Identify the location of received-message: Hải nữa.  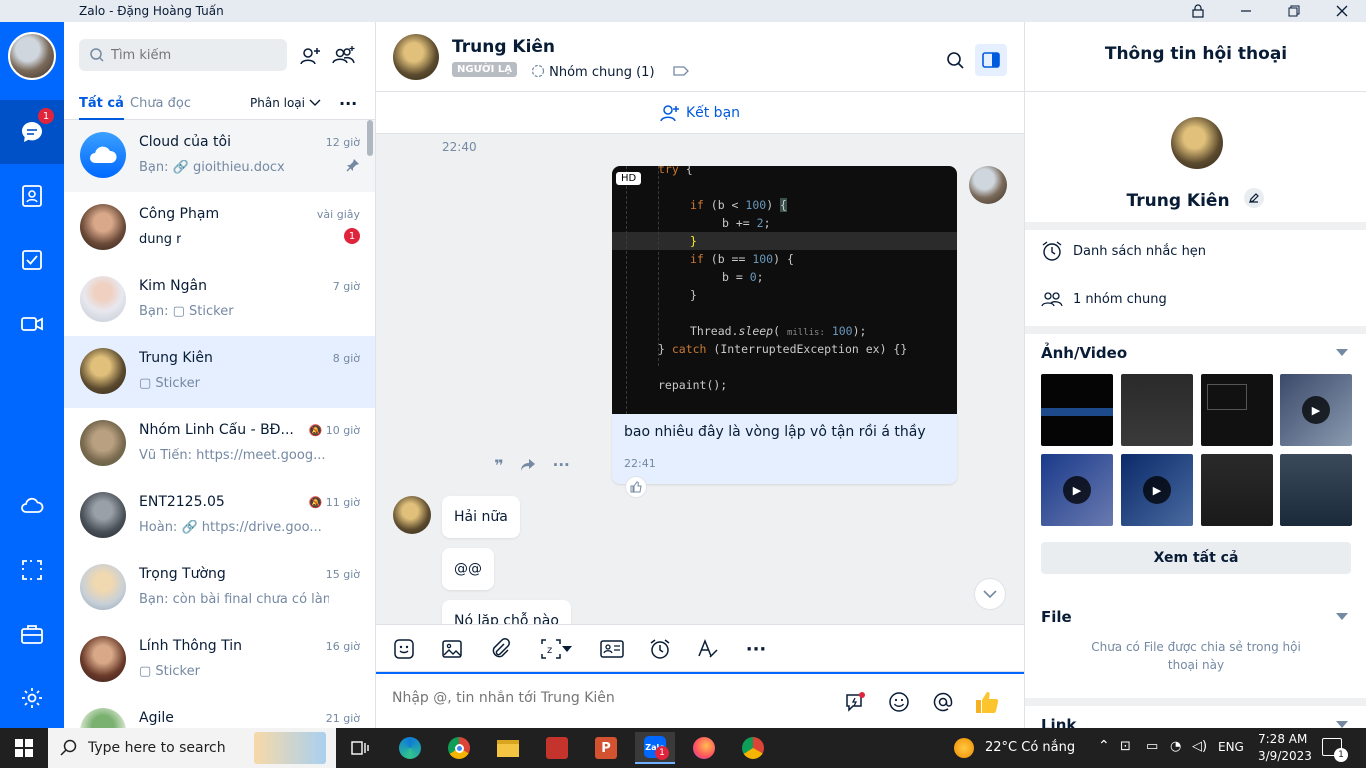
(481, 517).